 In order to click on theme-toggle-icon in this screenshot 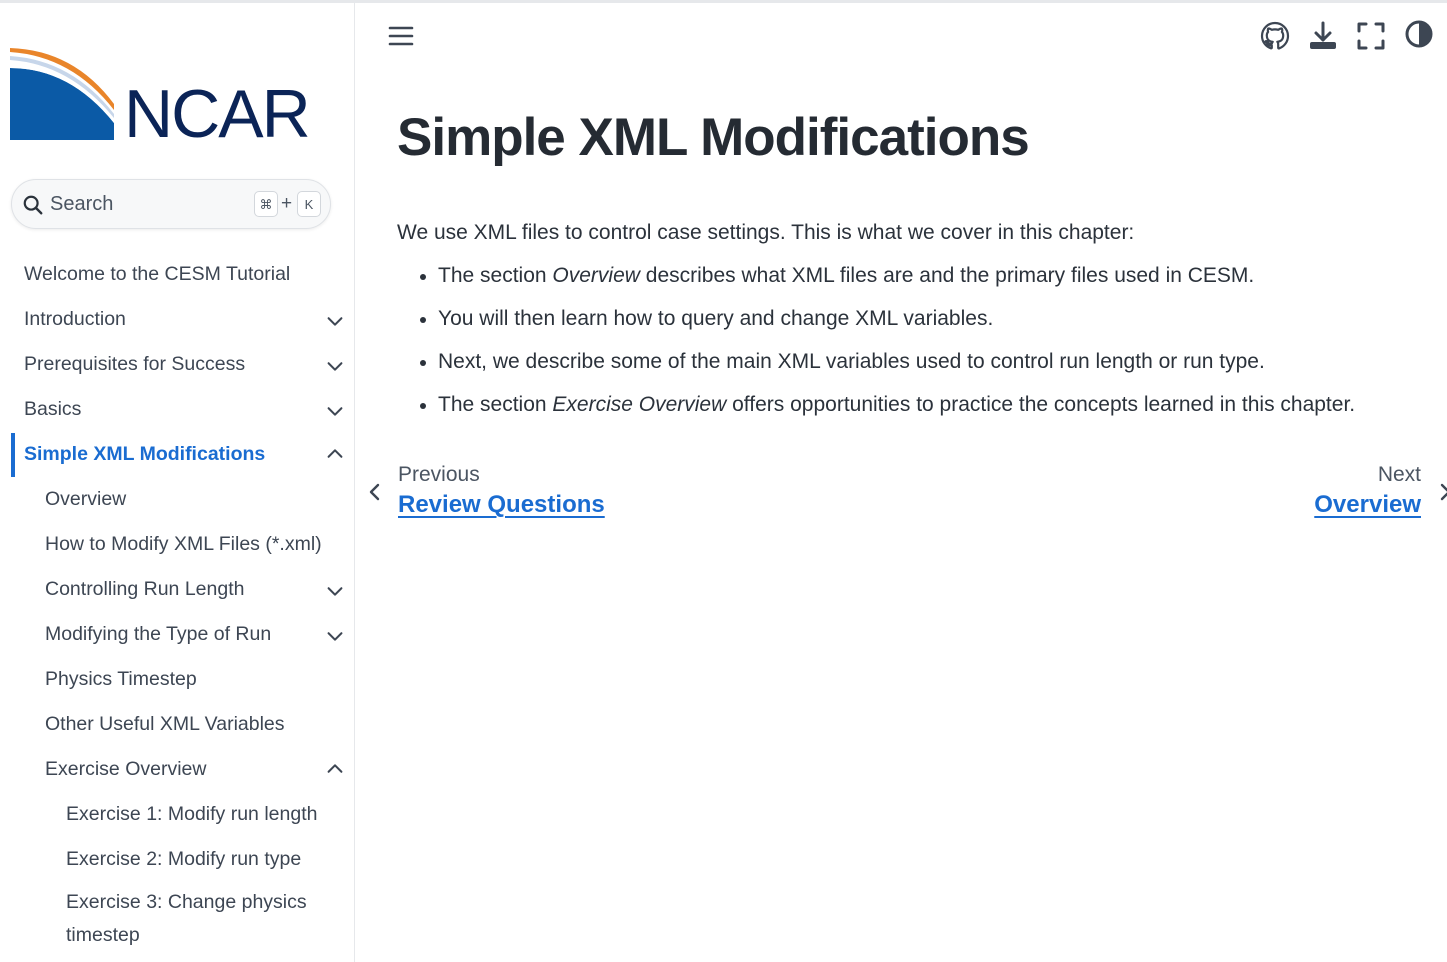, I will do `click(1419, 34)`.